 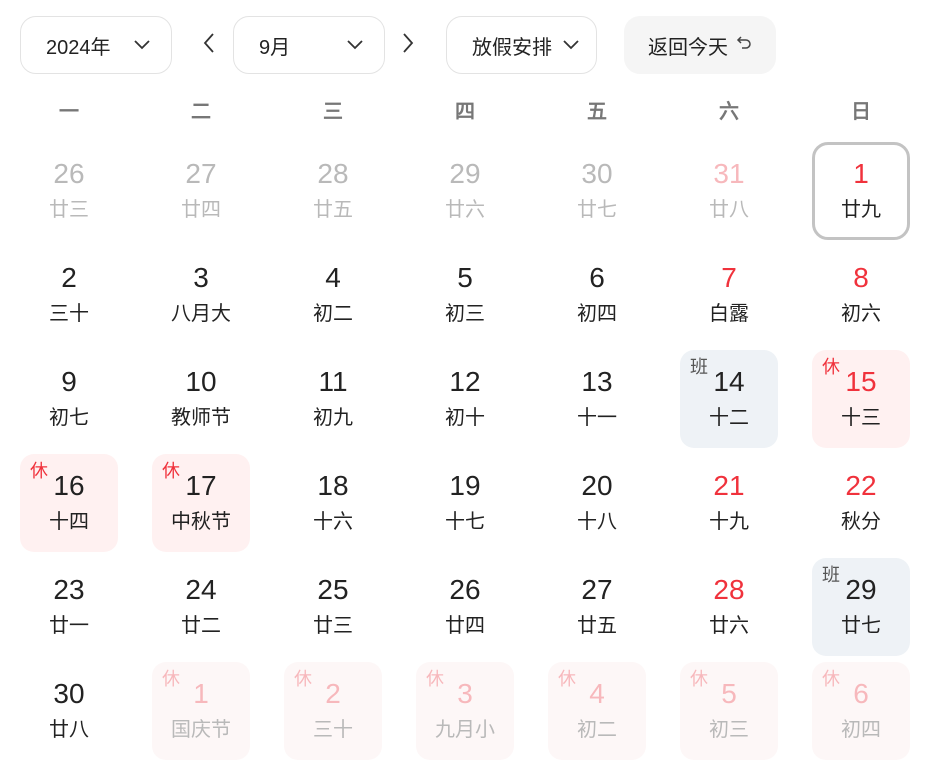 What do you see at coordinates (465, 607) in the screenshot?
I see `day-cell: 26 廿四` at bounding box center [465, 607].